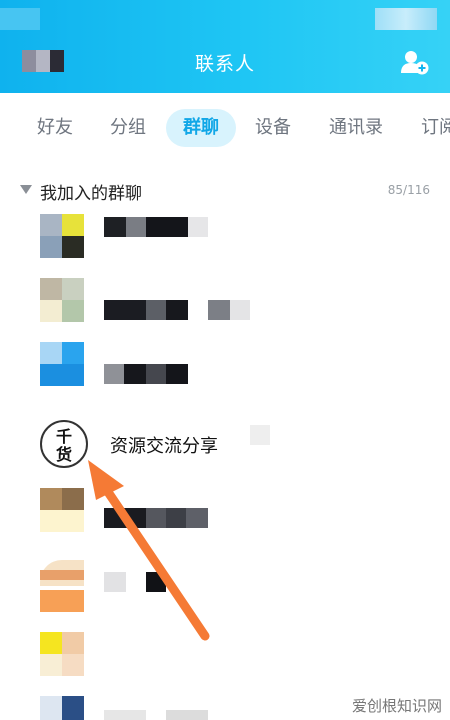  Describe the element at coordinates (20, 19) in the screenshot. I see `status-bar-left-blur` at that location.